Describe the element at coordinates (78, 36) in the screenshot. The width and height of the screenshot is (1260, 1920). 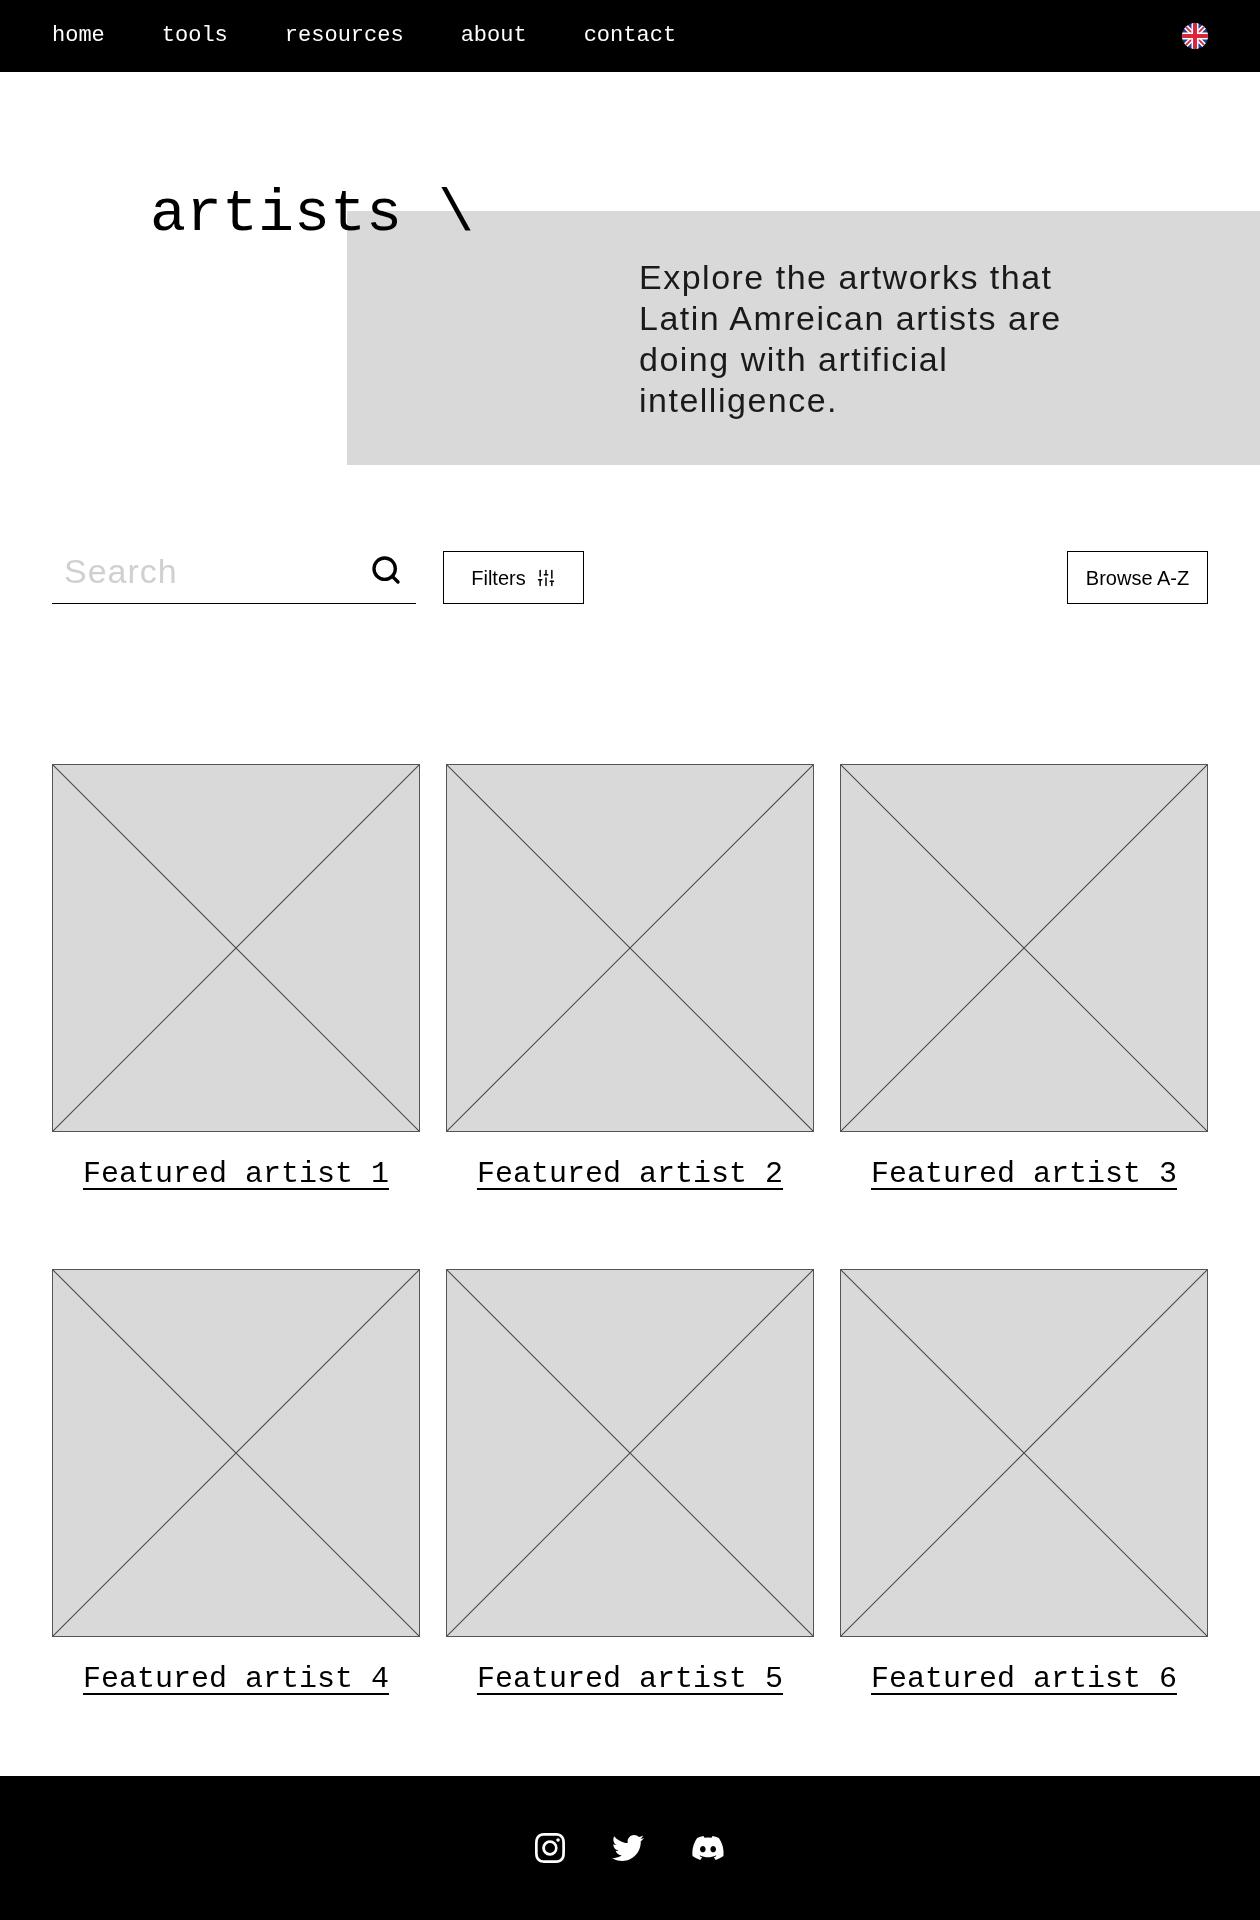
I see `nav-link: home` at that location.